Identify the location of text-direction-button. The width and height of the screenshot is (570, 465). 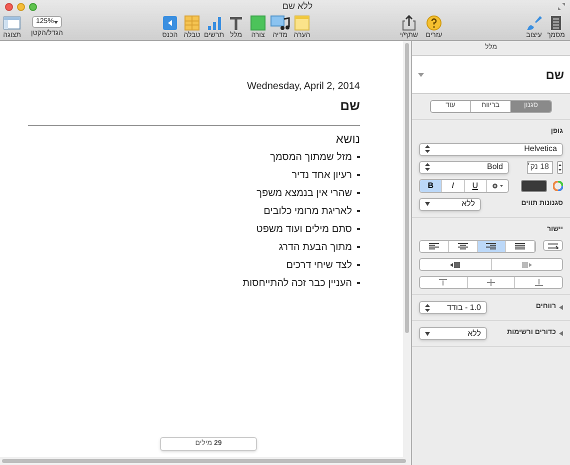
(553, 245).